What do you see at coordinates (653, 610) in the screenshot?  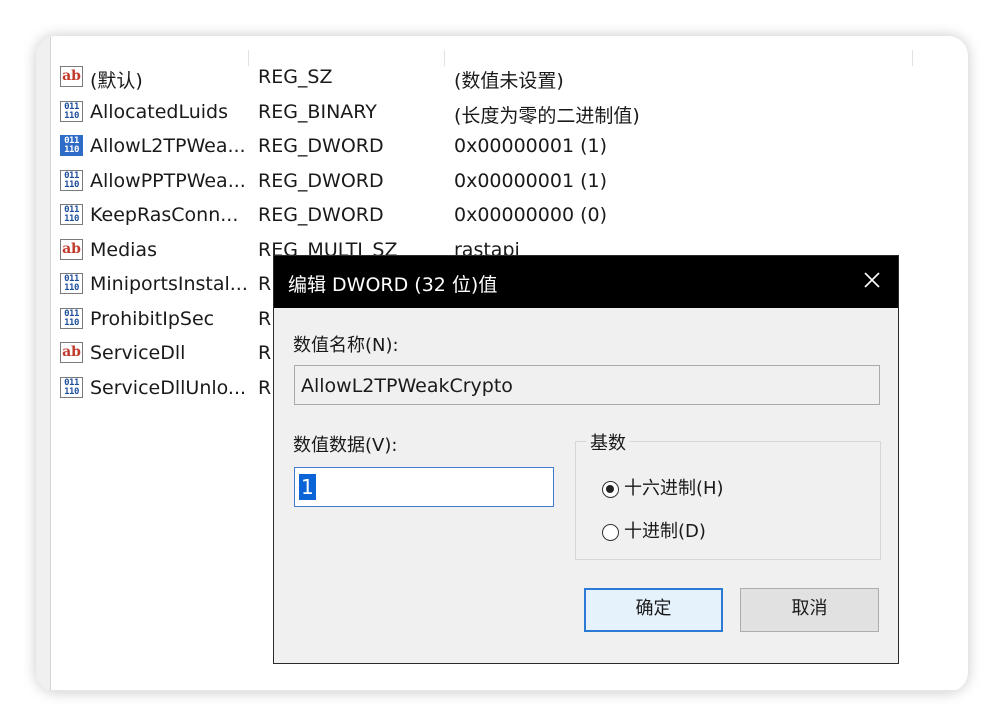 I see `ok-button: 确定` at bounding box center [653, 610].